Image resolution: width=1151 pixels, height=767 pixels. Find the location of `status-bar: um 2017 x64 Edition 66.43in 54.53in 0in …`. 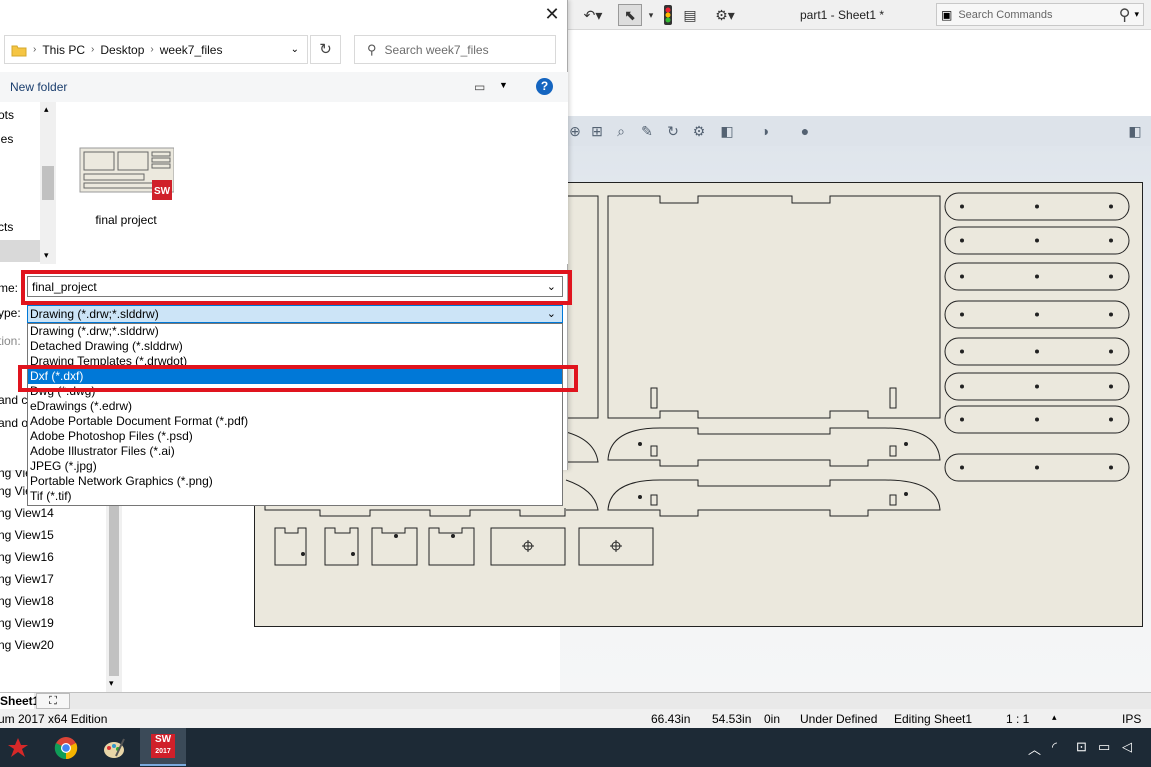

status-bar: um 2017 x64 Edition 66.43in 54.53in 0in … is located at coordinates (575, 718).